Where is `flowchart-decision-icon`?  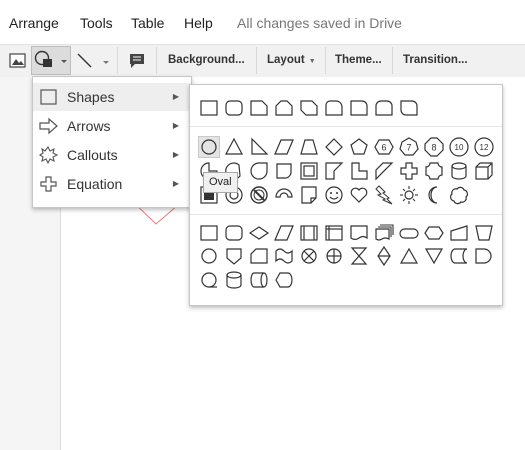 flowchart-decision-icon is located at coordinates (259, 233).